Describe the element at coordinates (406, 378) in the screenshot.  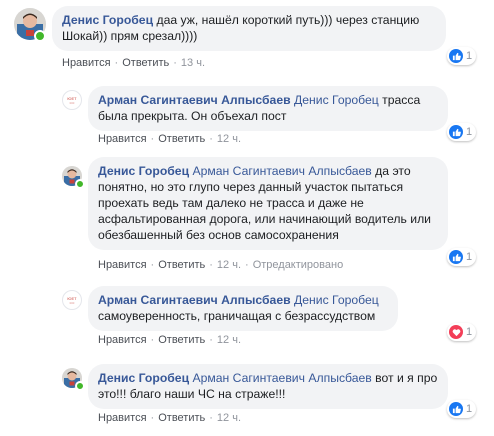
I see `comment-text: вот и я про` at that location.